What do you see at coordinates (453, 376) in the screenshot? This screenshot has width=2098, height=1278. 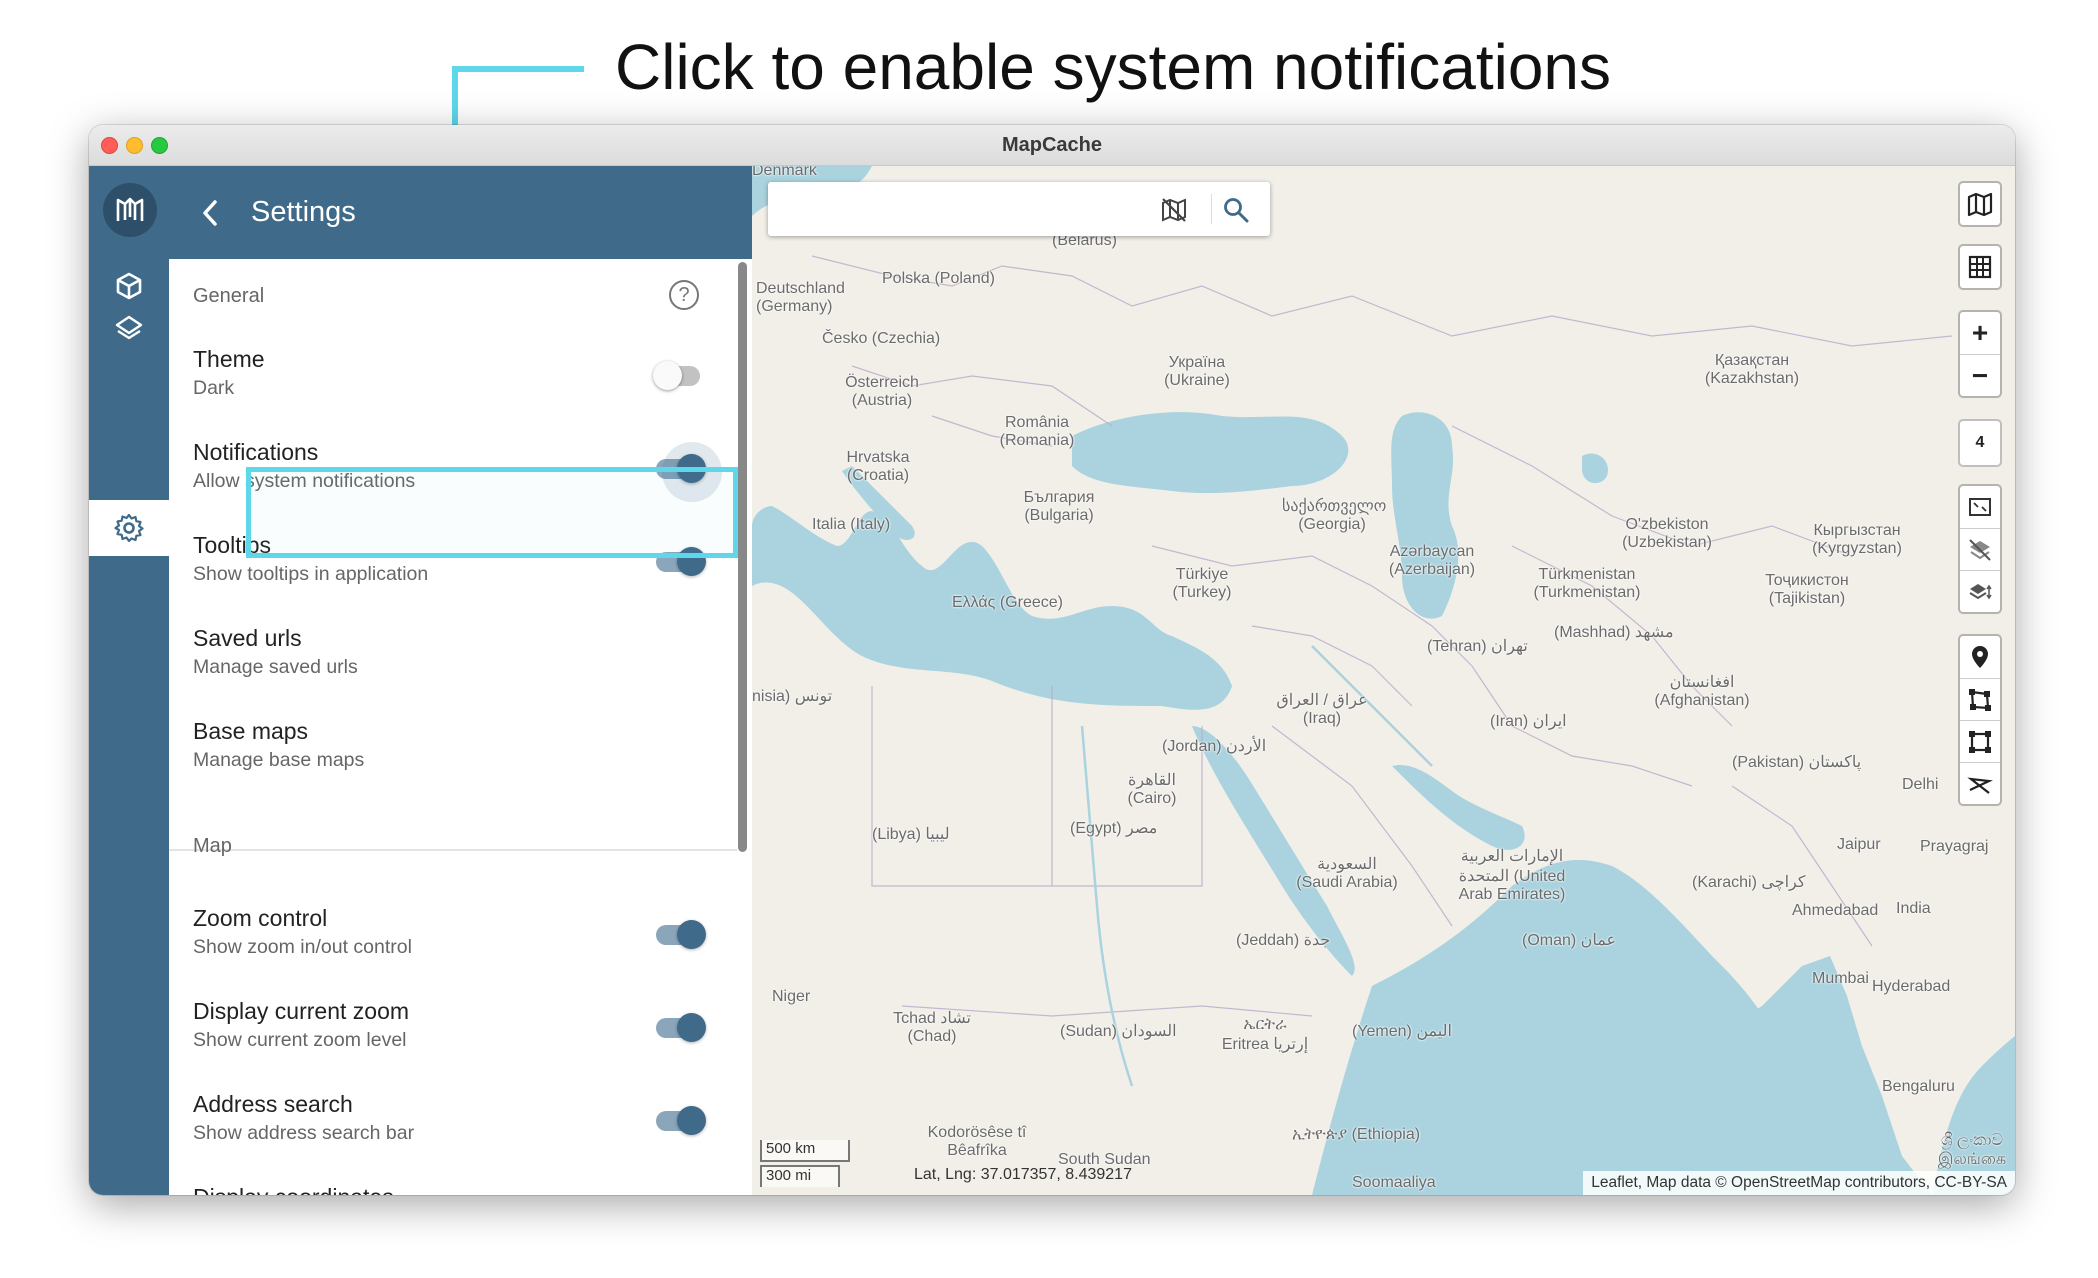 I see `setting-row-theme: Theme Dark` at bounding box center [453, 376].